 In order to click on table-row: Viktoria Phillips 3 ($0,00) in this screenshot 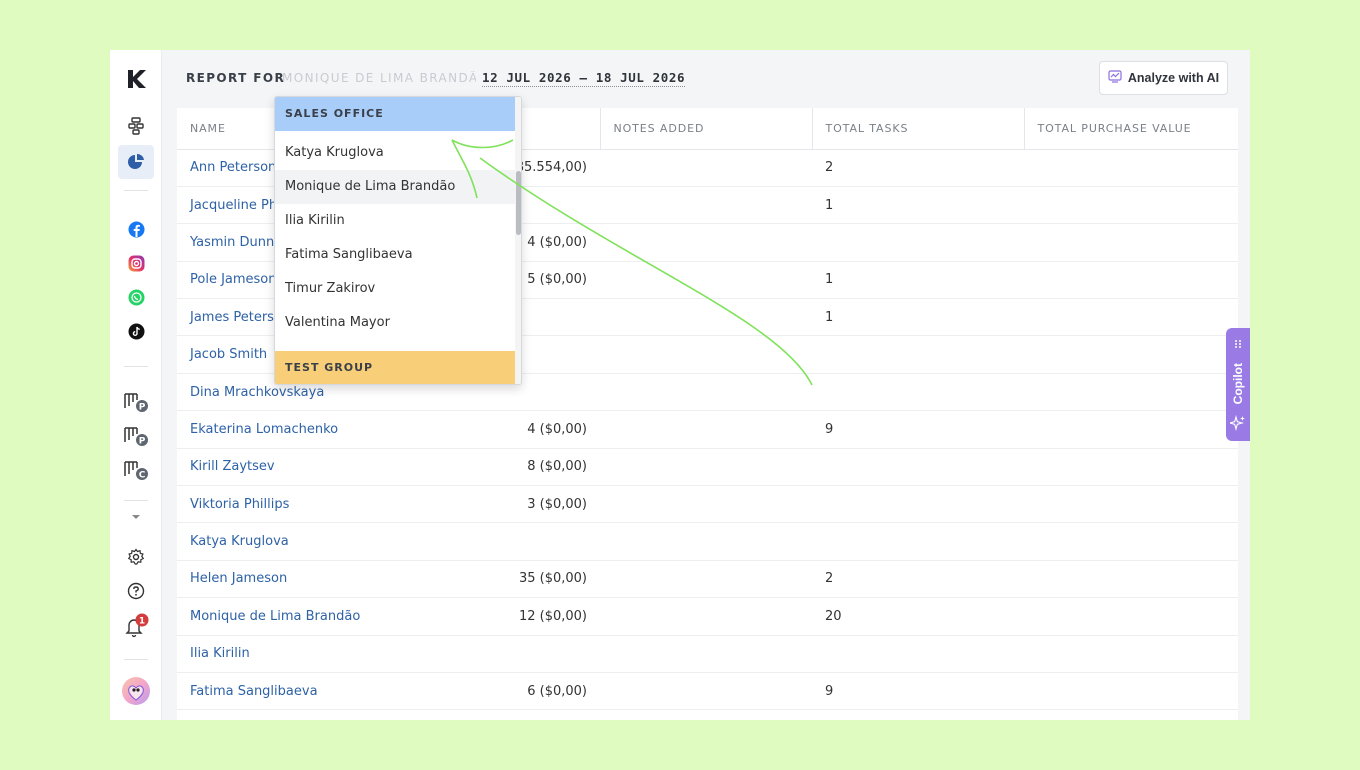, I will do `click(707, 504)`.